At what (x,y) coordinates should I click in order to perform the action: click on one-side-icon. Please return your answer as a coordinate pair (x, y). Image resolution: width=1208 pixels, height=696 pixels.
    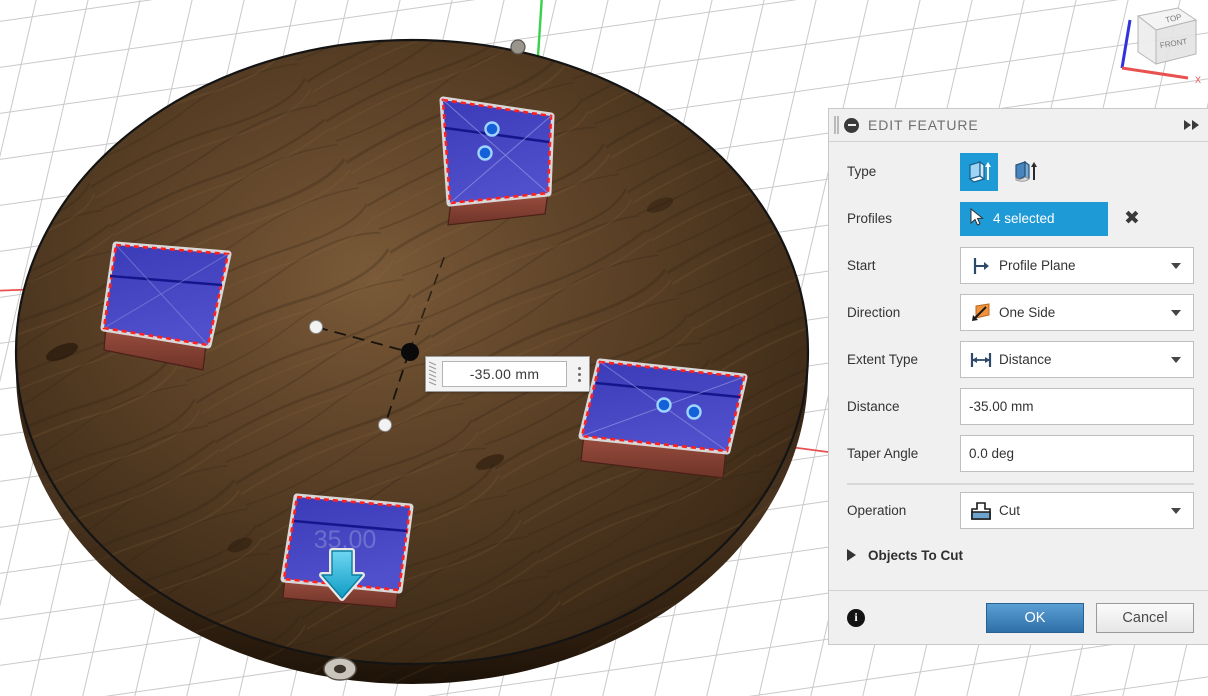
    Looking at the image, I should click on (981, 312).